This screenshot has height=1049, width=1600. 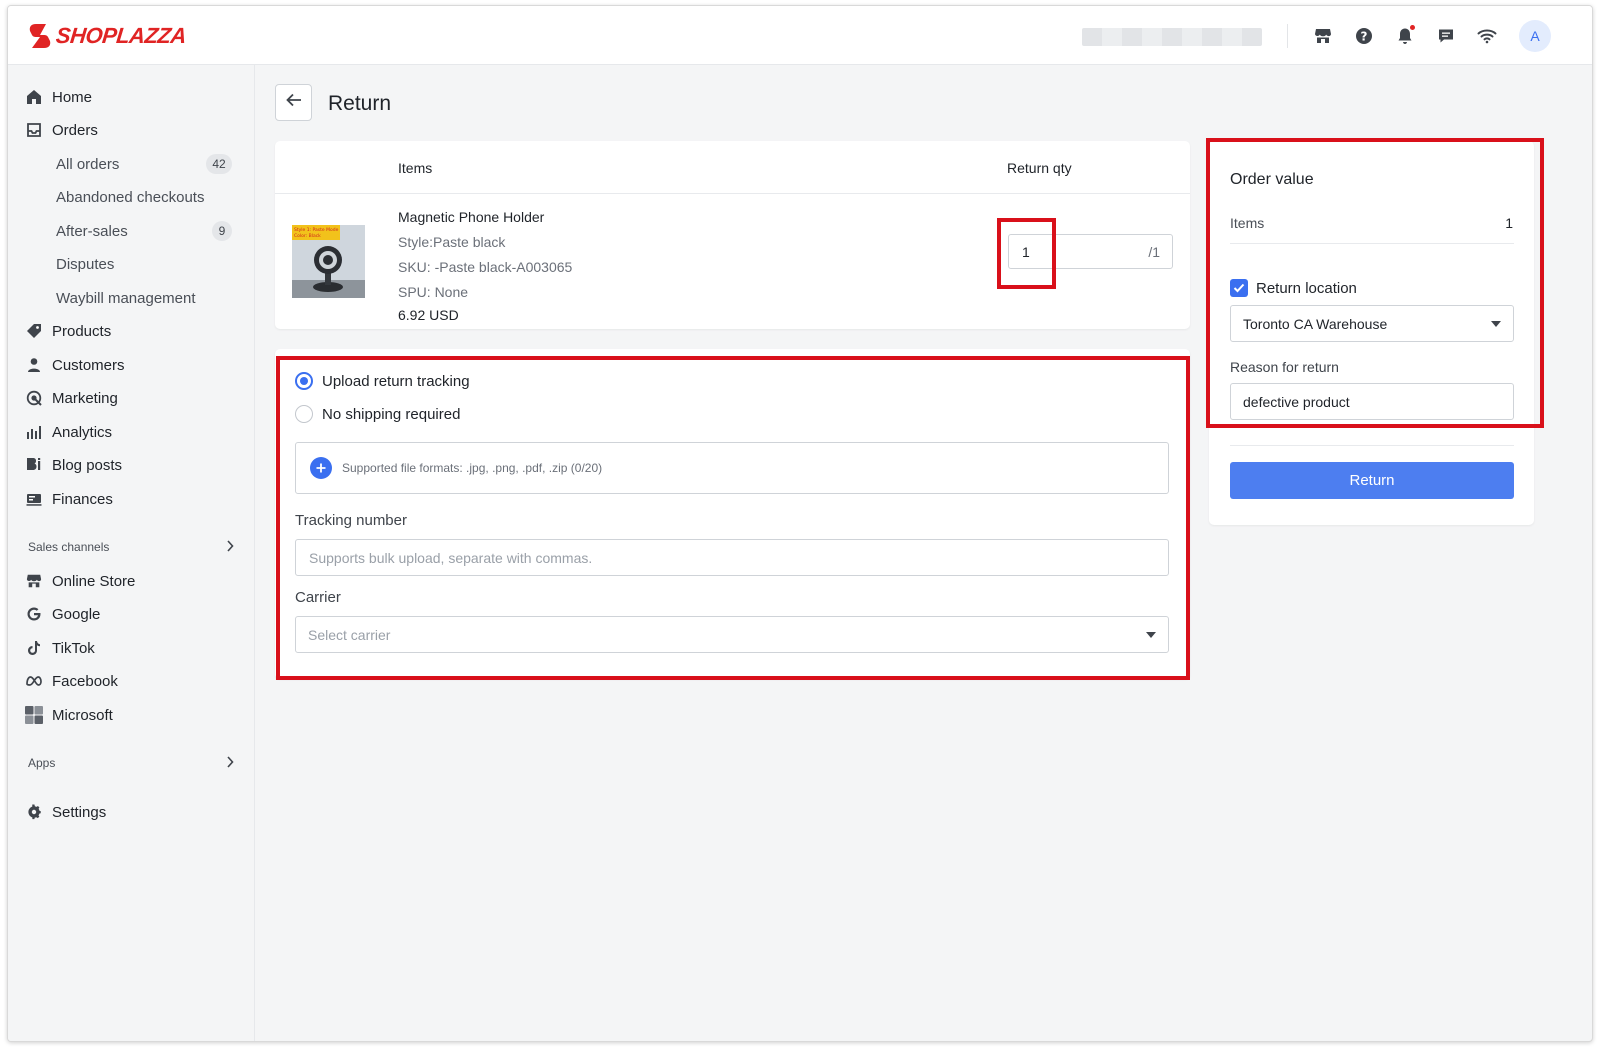 What do you see at coordinates (1039, 168) in the screenshot?
I see `column-header-return-qty: Return qty` at bounding box center [1039, 168].